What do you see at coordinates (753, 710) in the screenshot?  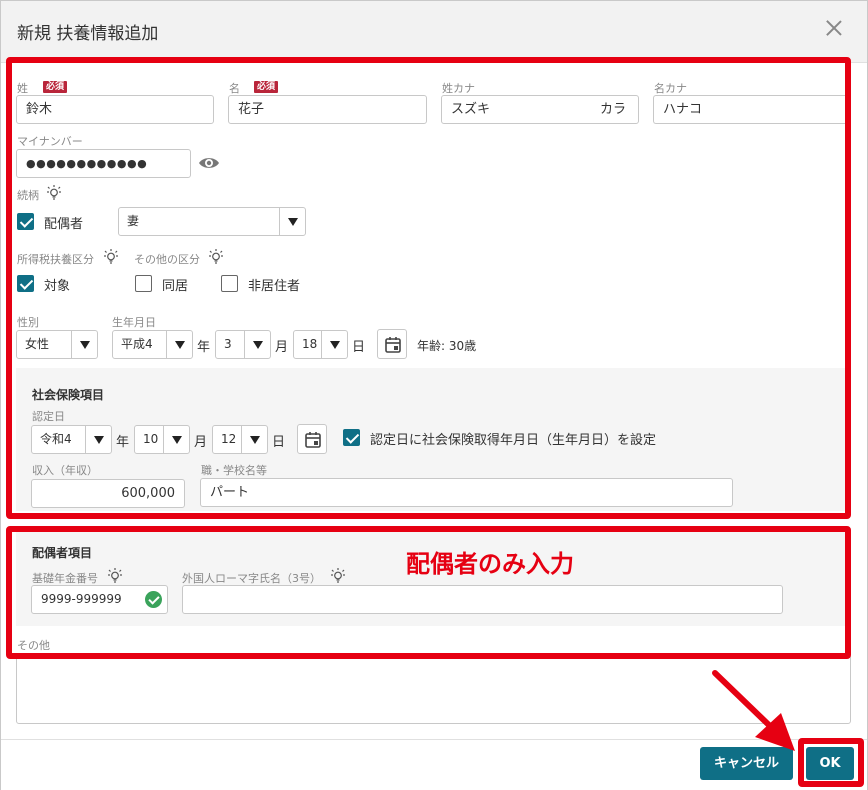 I see `annotation-arrow-icon` at bounding box center [753, 710].